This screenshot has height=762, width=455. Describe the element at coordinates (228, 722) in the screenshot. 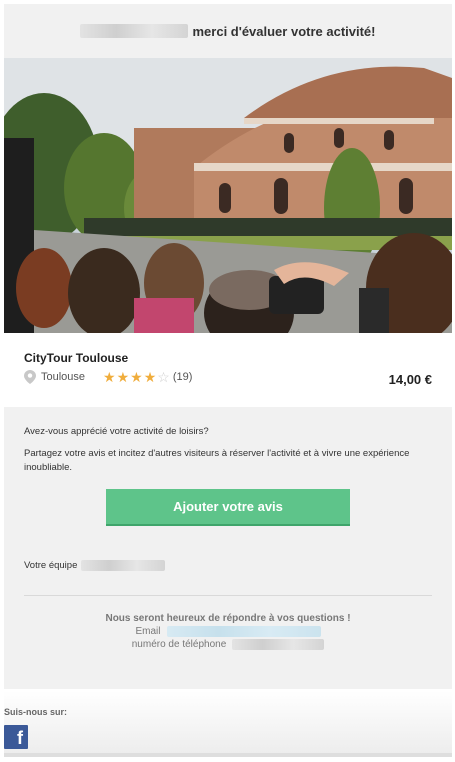

I see `social-footer: Suis-nous sur: f` at that location.